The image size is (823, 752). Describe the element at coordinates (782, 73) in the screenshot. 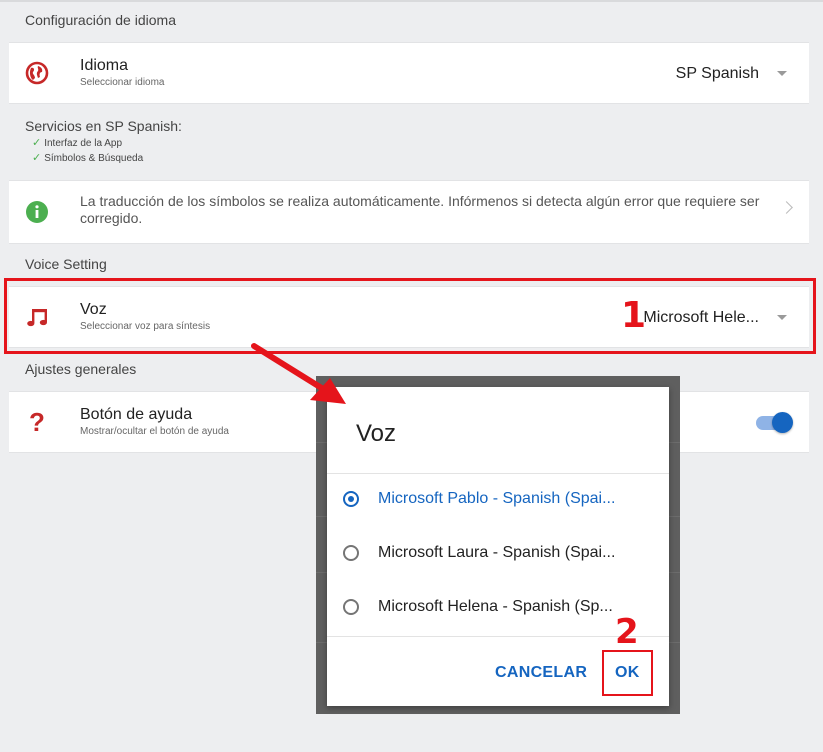

I see `chevron-down-icon` at that location.